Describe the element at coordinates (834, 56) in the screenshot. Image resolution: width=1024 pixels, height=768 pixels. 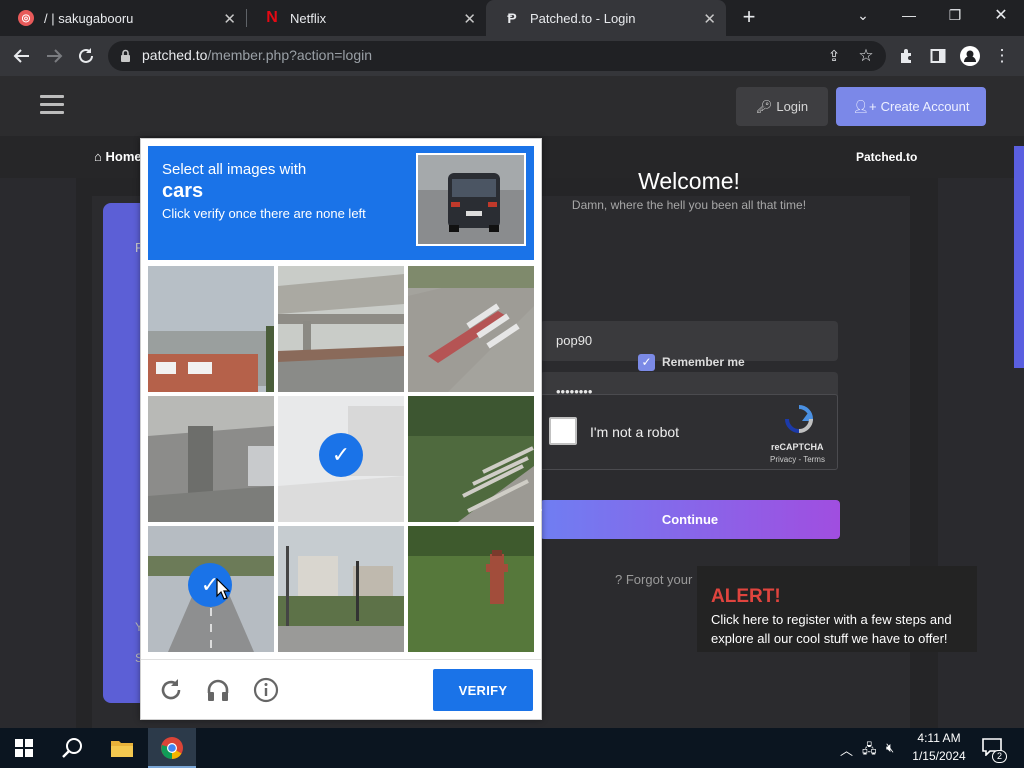
I see `share-icon: ⇪` at that location.